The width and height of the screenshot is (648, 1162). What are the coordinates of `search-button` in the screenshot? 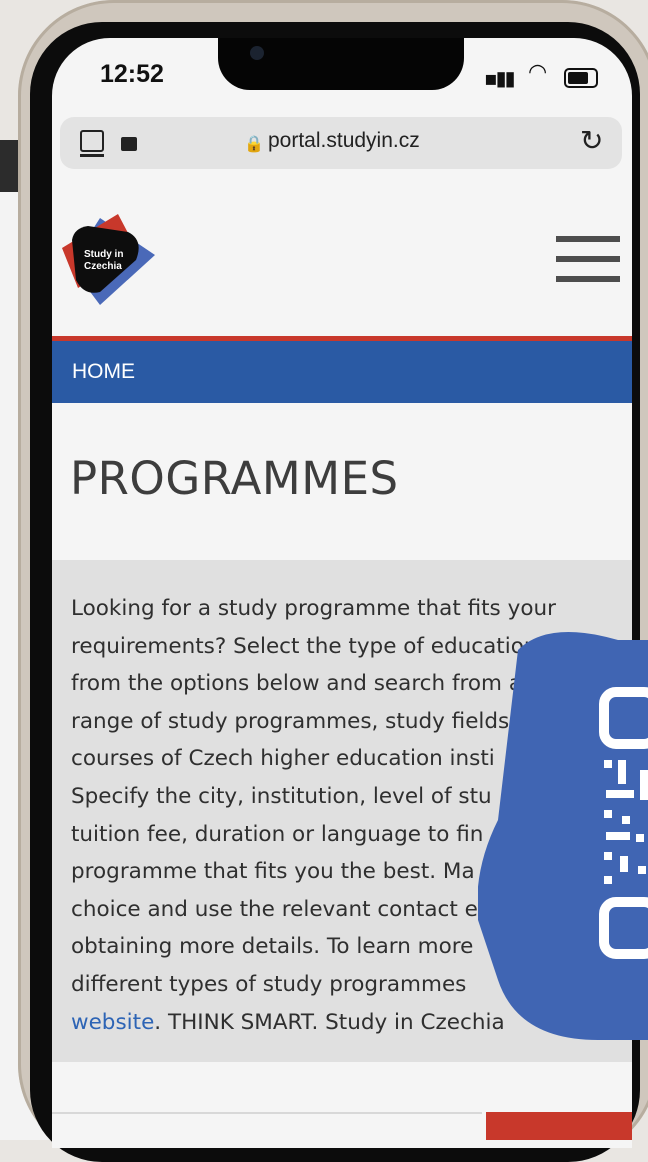 It's located at (559, 1126).